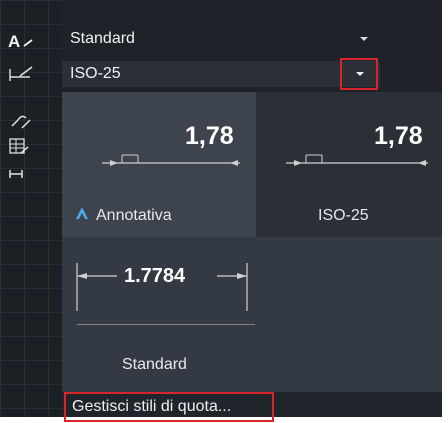  Describe the element at coordinates (82, 213) in the screenshot. I see `annotative-icon` at that location.